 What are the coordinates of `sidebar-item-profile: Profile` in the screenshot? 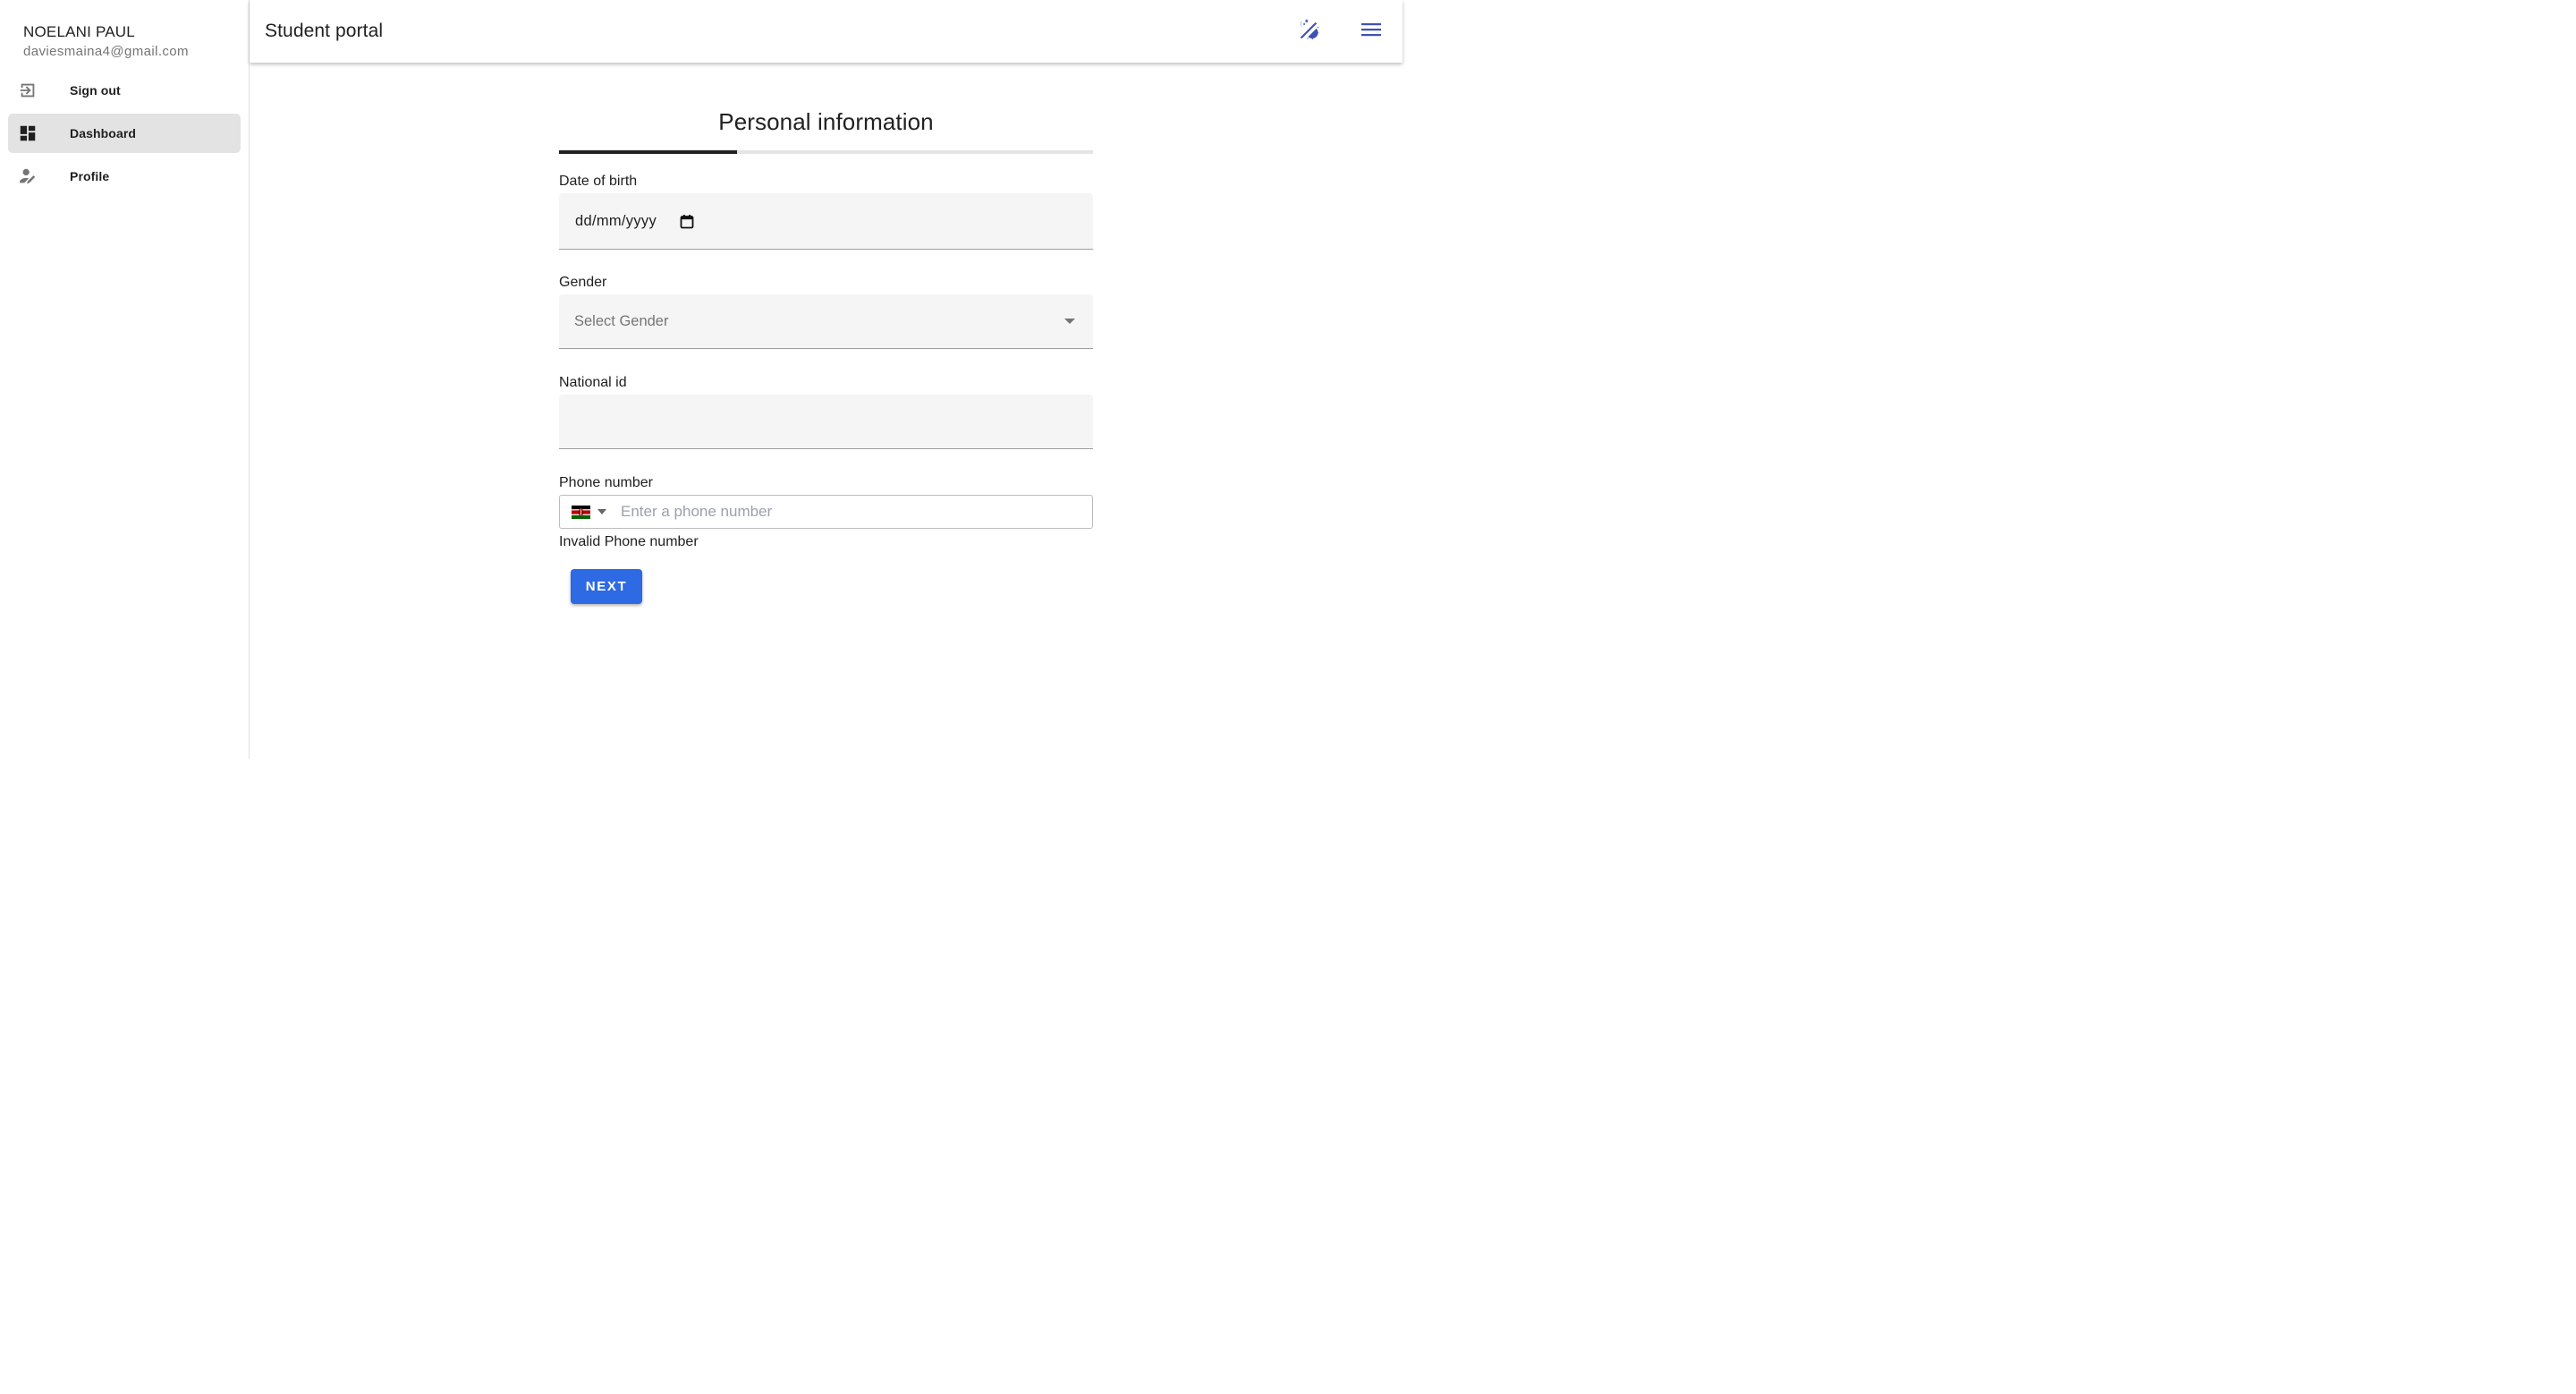 It's located at (124, 177).